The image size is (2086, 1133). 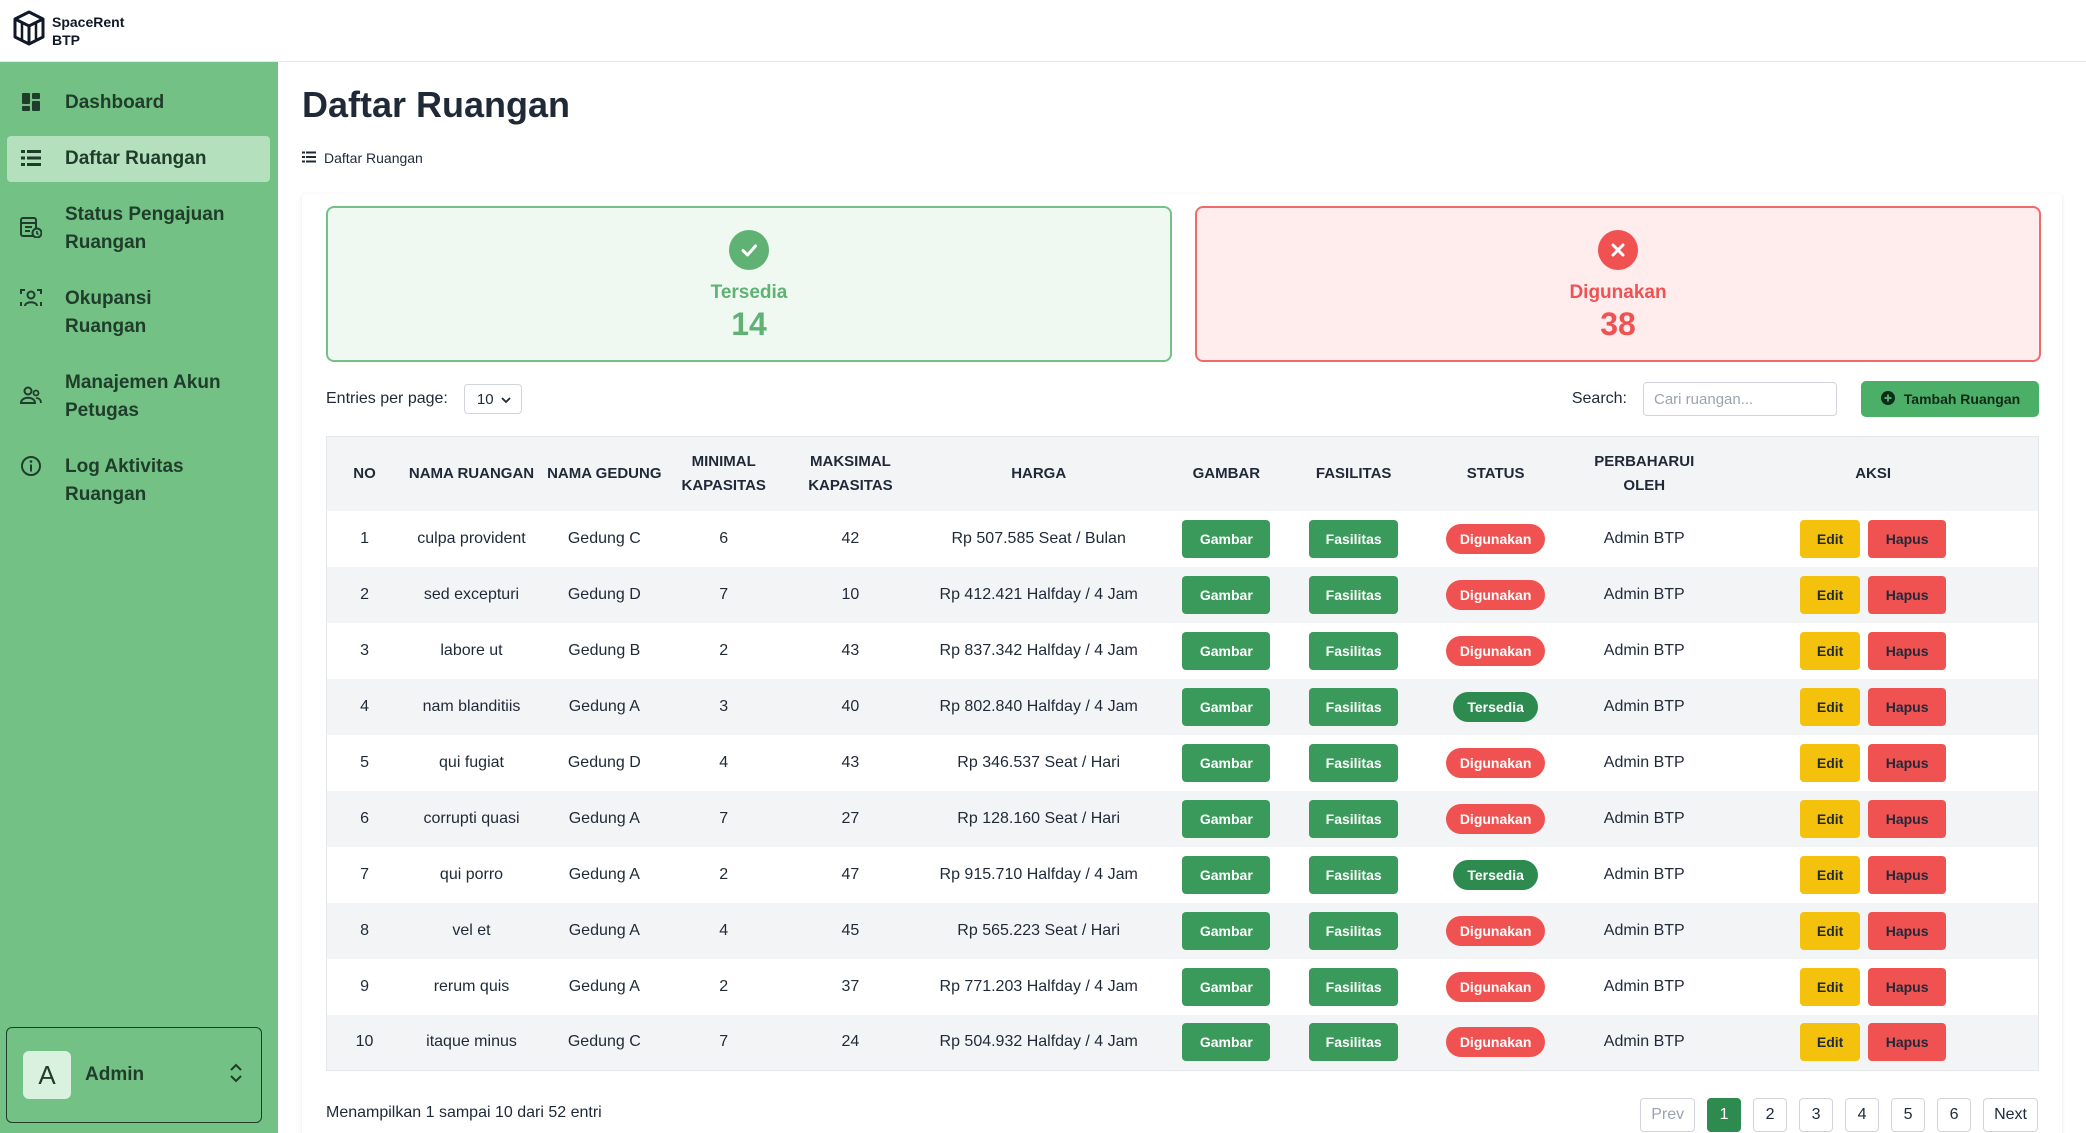 I want to click on entries-info: Menampilkan 1 sampai 10 dari 52 entri, so click(x=464, y=1112).